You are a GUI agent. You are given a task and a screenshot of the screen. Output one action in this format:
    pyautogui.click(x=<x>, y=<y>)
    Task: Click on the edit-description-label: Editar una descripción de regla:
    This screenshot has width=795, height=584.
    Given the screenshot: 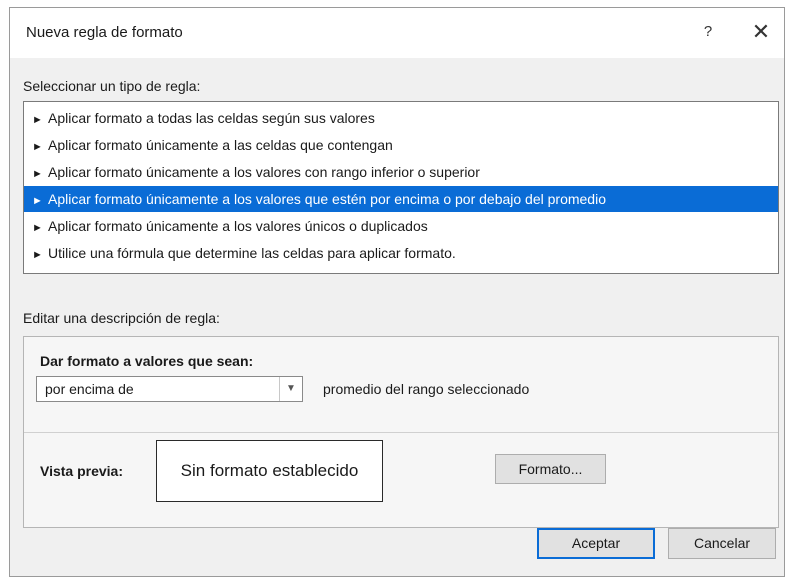 What is the action you would take?
    pyautogui.click(x=121, y=318)
    